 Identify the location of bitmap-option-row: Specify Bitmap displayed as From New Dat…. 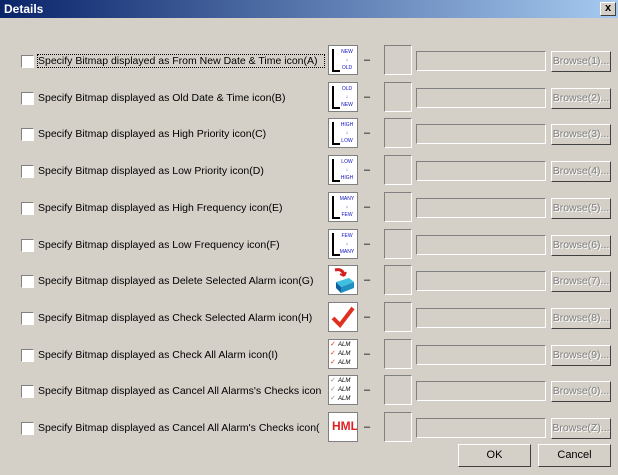
(309, 61).